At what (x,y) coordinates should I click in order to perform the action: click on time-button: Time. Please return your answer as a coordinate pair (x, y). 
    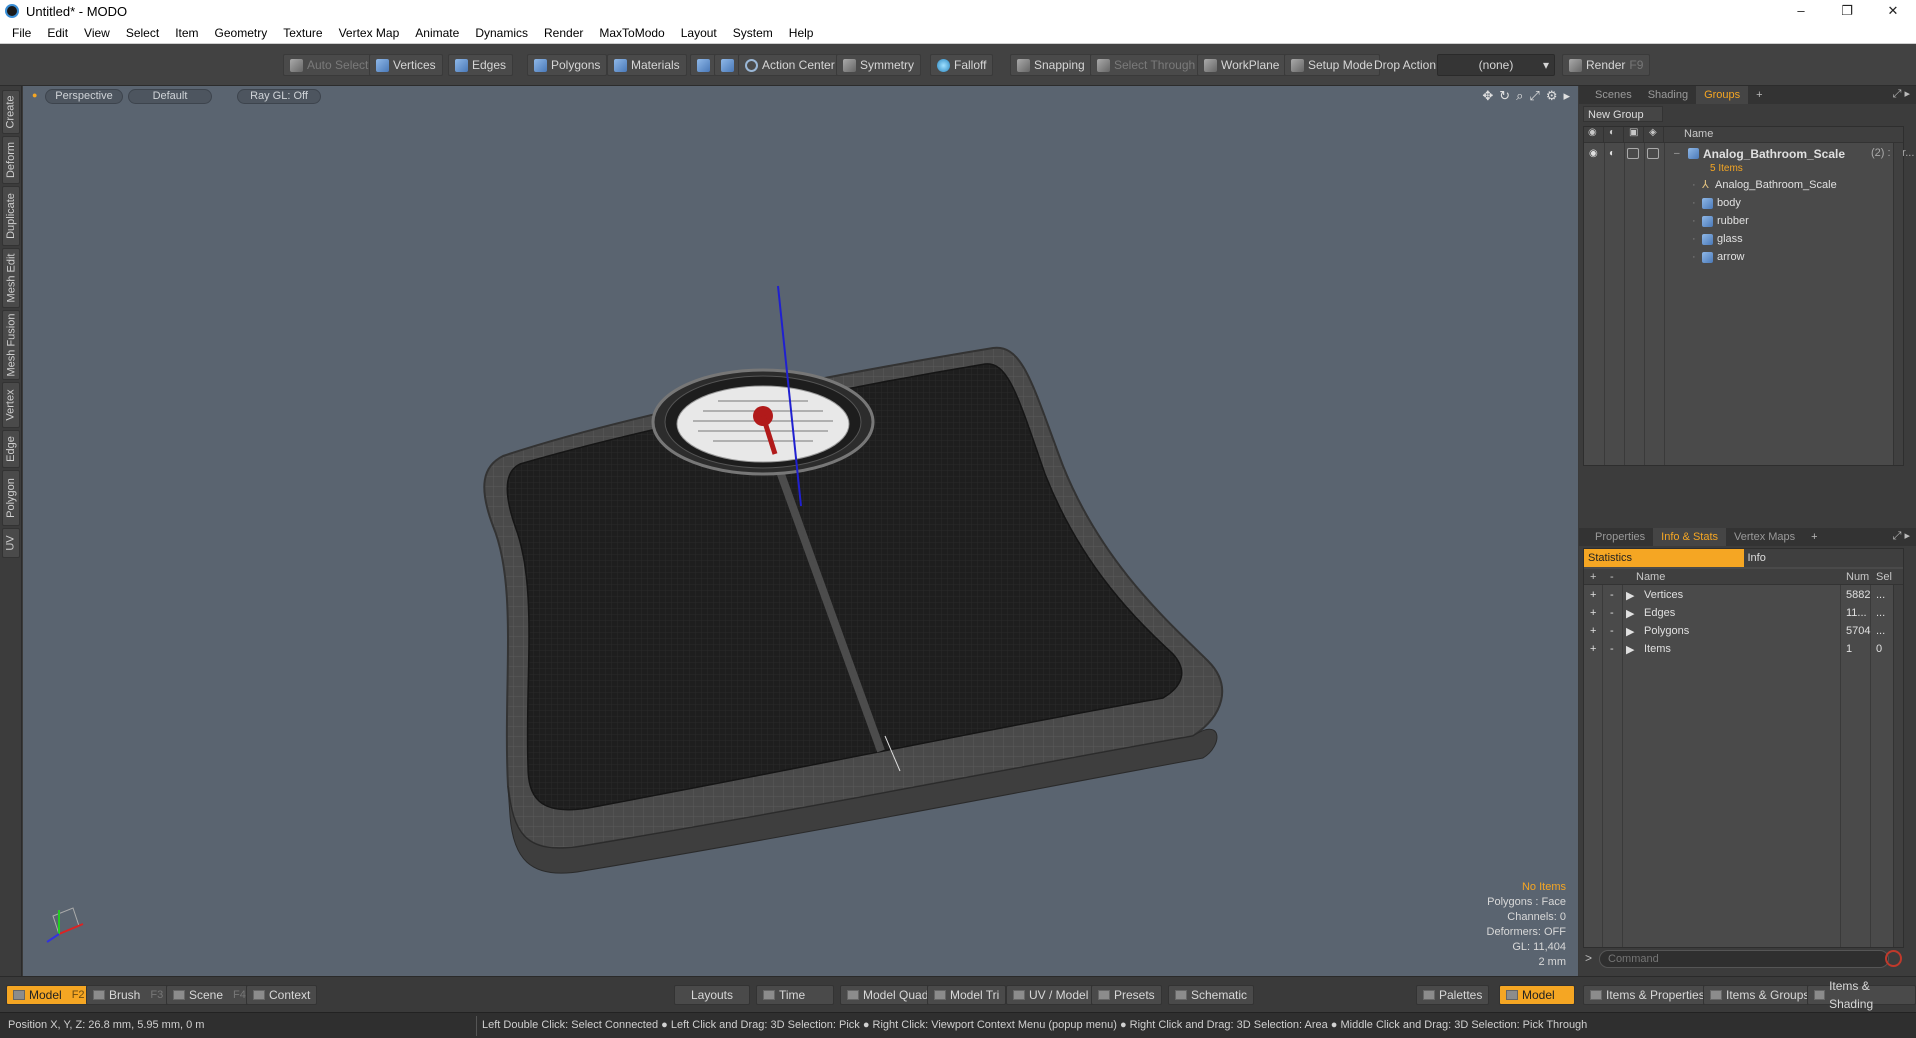
    Looking at the image, I should click on (795, 995).